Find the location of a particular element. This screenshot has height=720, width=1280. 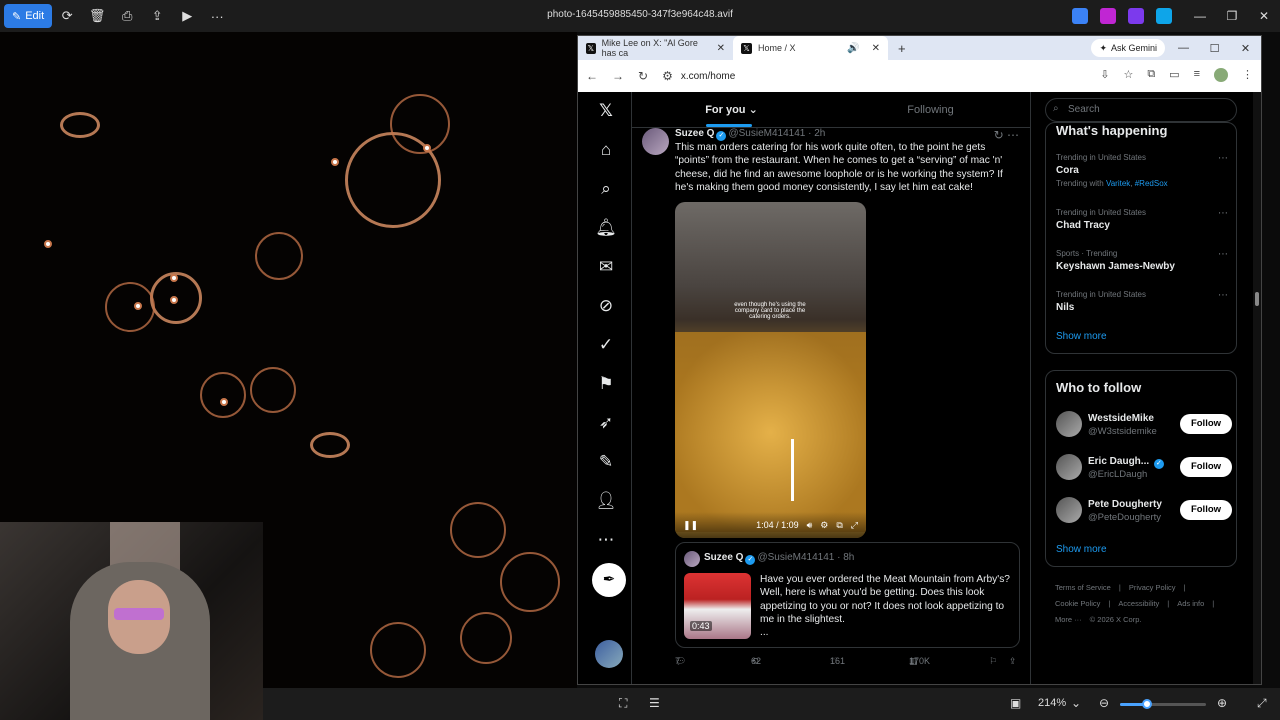

edit-button: ✎ Edit is located at coordinates (28, 16).